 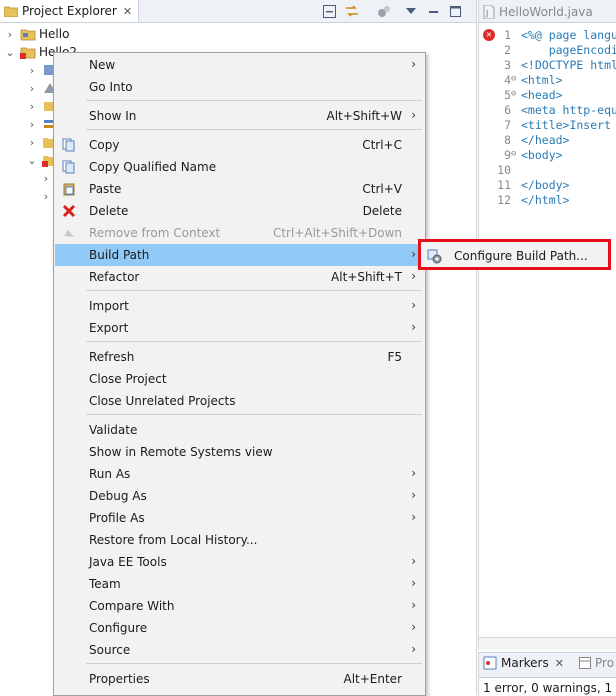 I want to click on view-menu-icon, so click(x=411, y=11).